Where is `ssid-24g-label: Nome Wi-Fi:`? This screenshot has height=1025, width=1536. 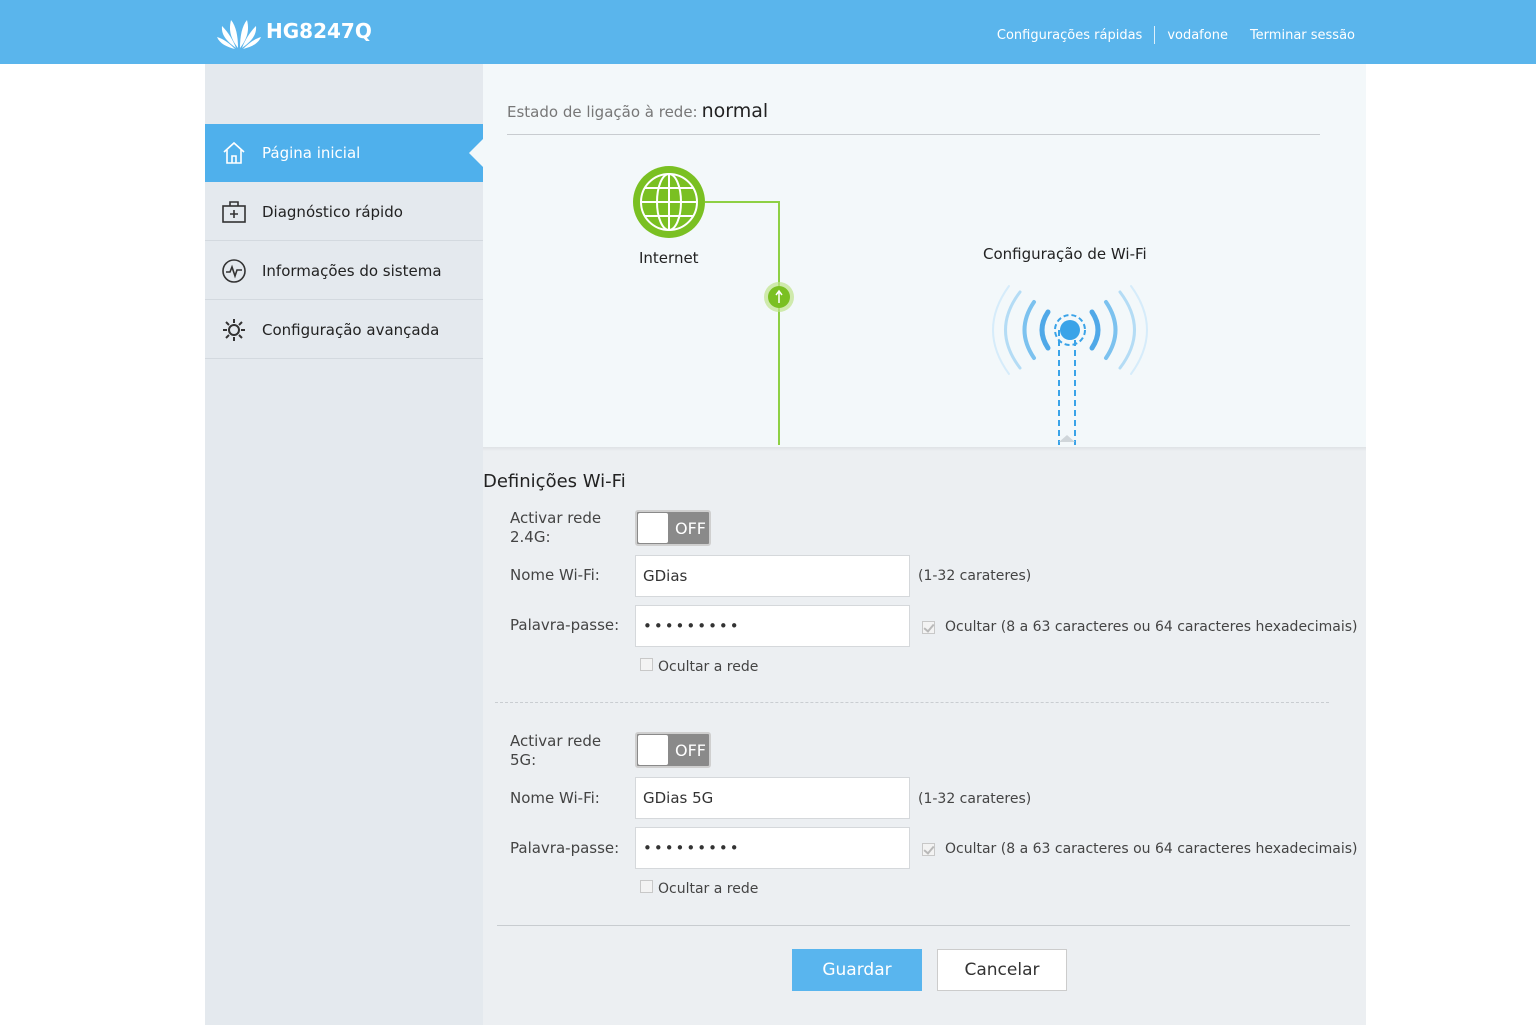
ssid-24g-label: Nome Wi-Fi: is located at coordinates (555, 575).